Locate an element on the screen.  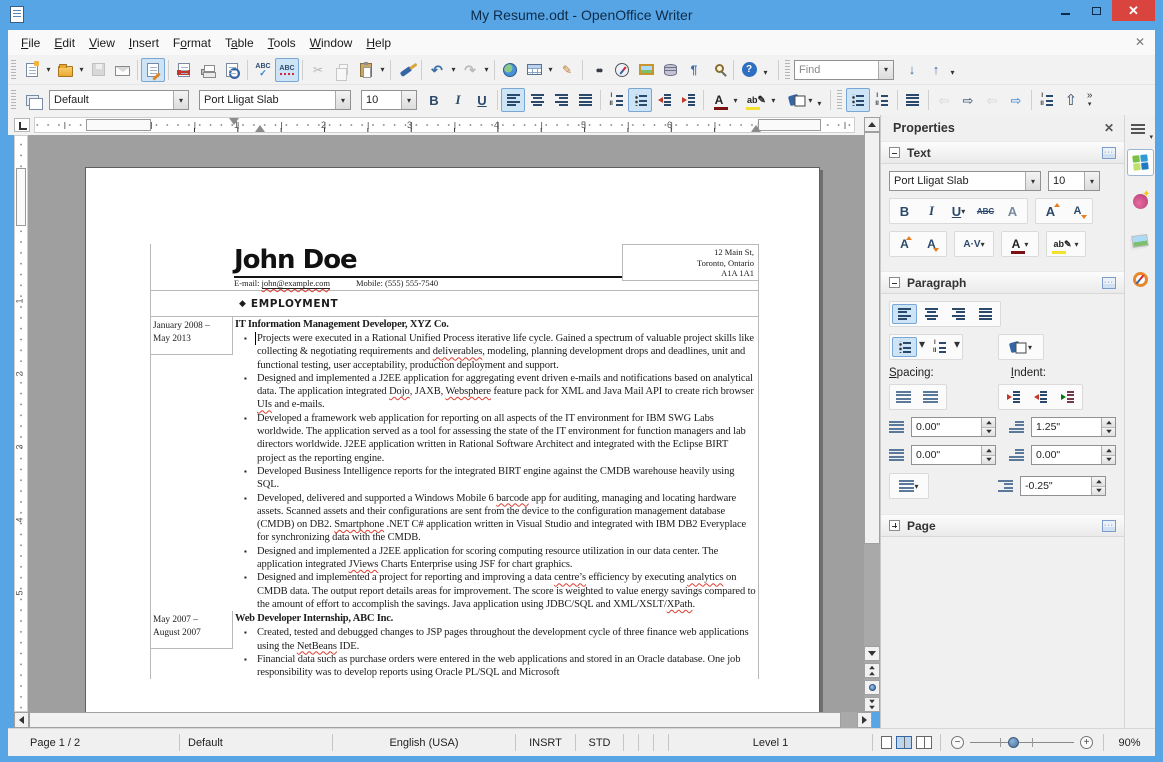
top-margin-box is located at coordinates (21, 197).